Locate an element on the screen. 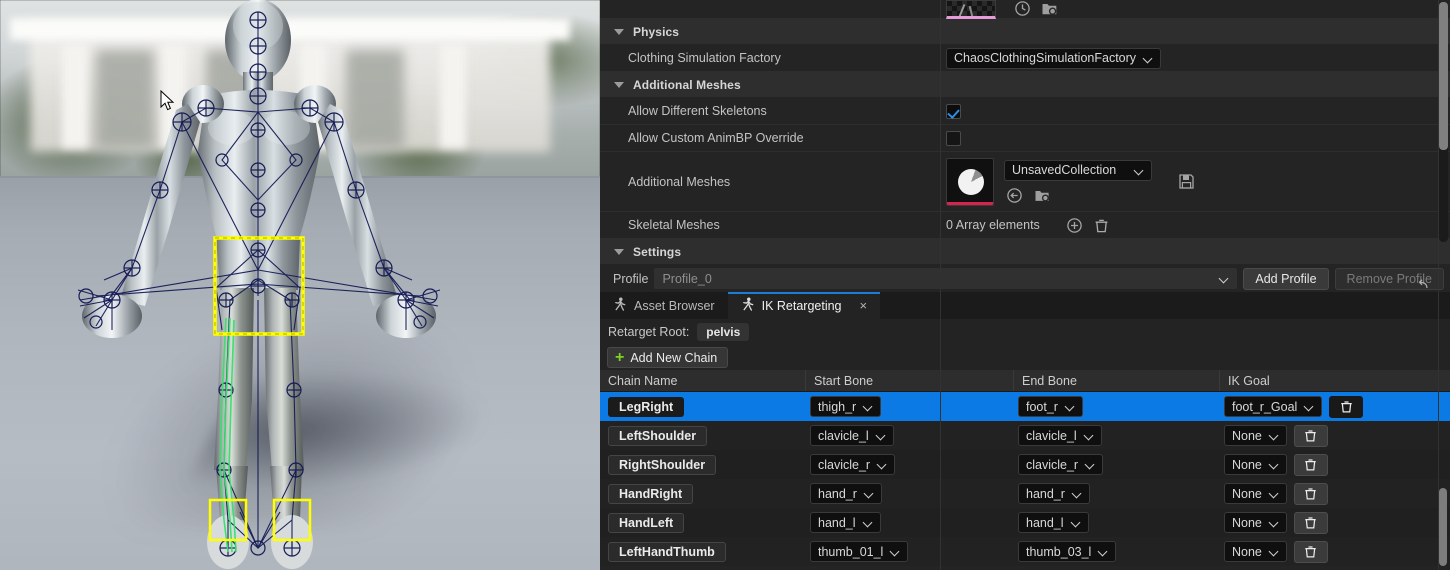 The width and height of the screenshot is (1450, 570). allow-different-skeletons-checkbox is located at coordinates (953, 111).